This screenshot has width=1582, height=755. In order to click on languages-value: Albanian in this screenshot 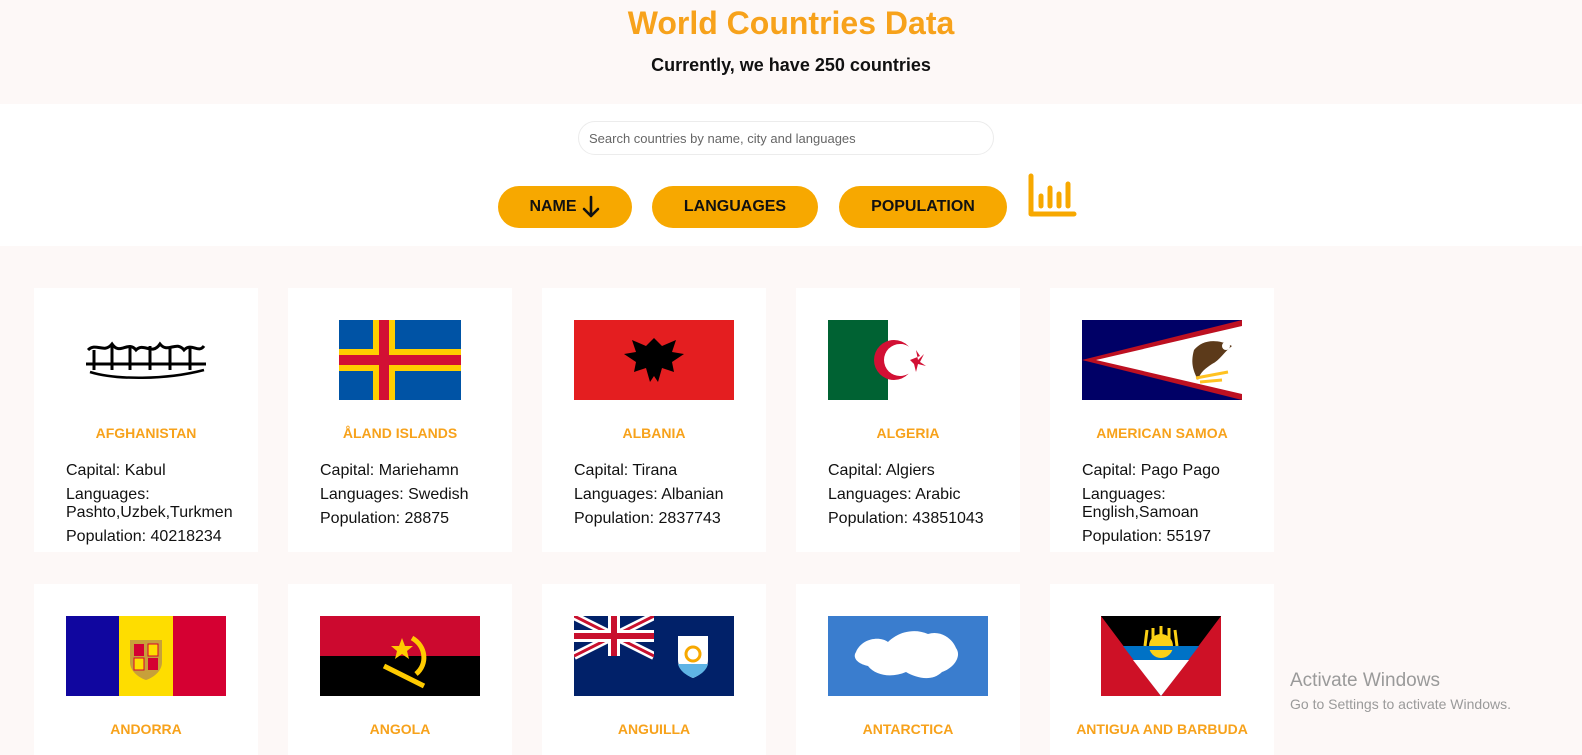, I will do `click(692, 494)`.